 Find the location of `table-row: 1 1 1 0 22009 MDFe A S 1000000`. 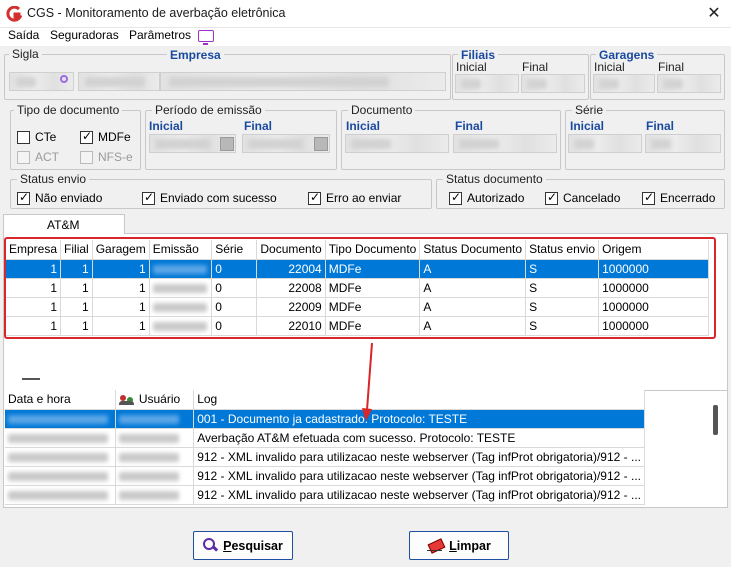

table-row: 1 1 1 0 22009 MDFe A S 1000000 is located at coordinates (357, 307).